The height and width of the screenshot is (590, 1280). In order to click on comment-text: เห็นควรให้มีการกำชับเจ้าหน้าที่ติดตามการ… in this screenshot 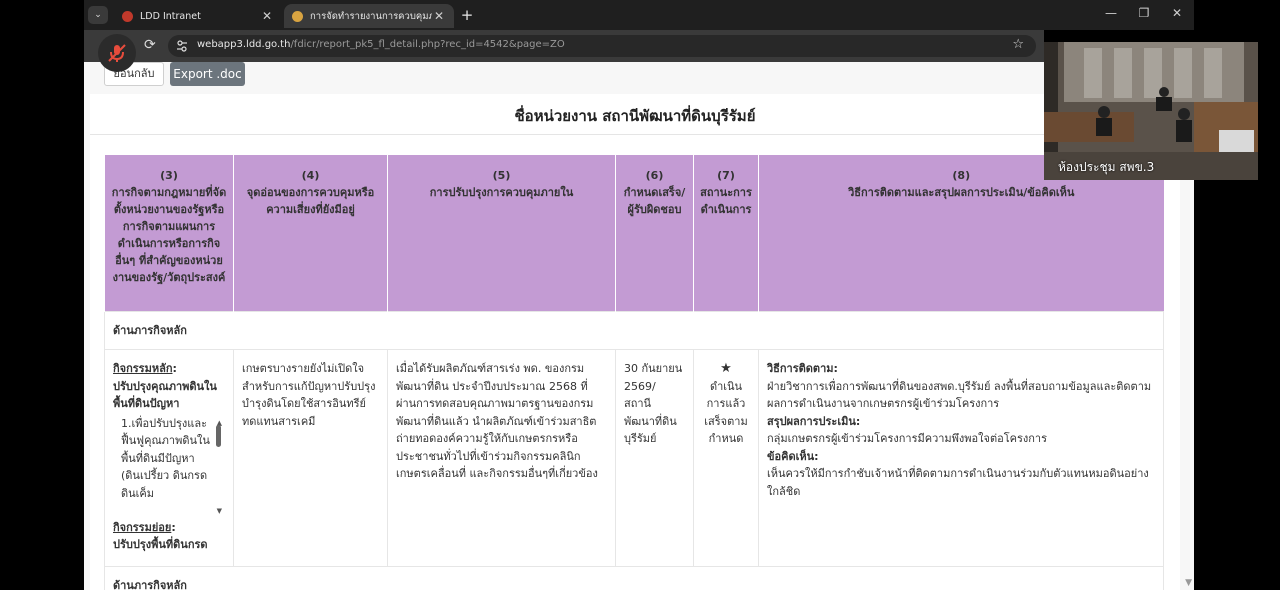, I will do `click(958, 482)`.